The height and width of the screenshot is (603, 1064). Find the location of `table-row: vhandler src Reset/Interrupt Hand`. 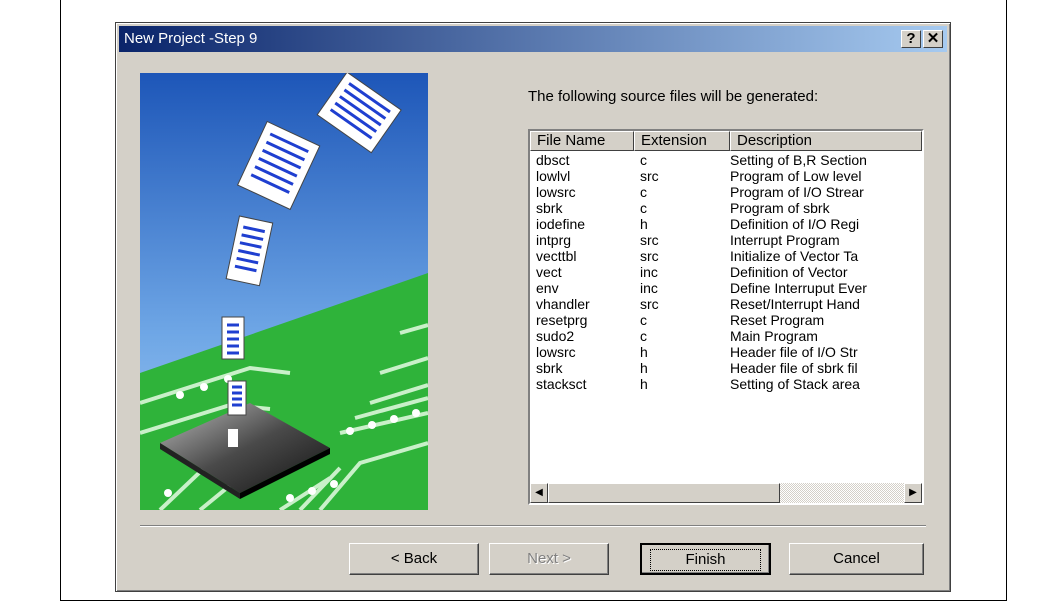

table-row: vhandler src Reset/Interrupt Hand is located at coordinates (726, 304).